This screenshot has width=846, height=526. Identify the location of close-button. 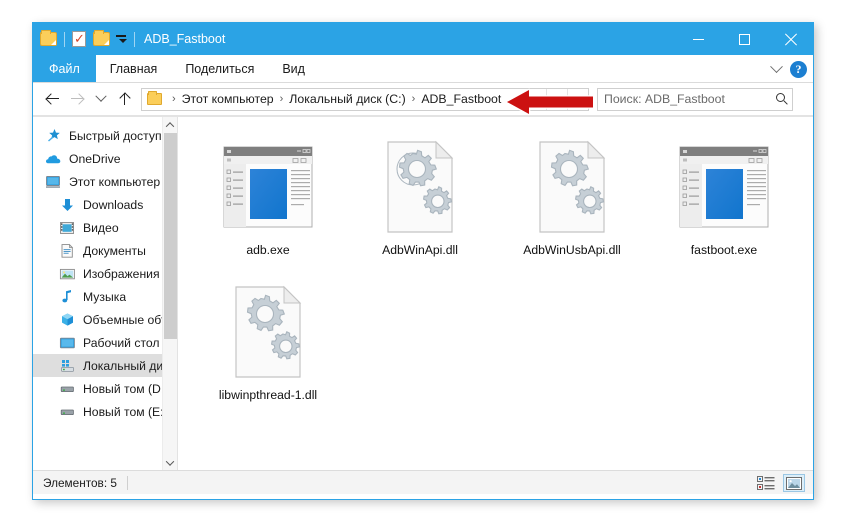
(790, 39).